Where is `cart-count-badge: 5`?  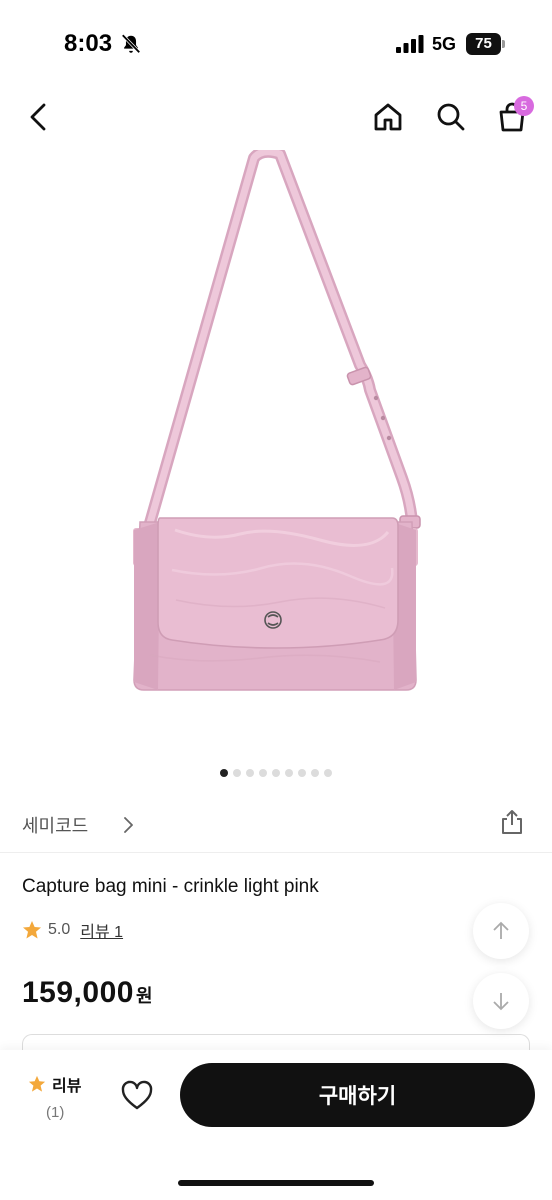
cart-count-badge: 5 is located at coordinates (524, 106).